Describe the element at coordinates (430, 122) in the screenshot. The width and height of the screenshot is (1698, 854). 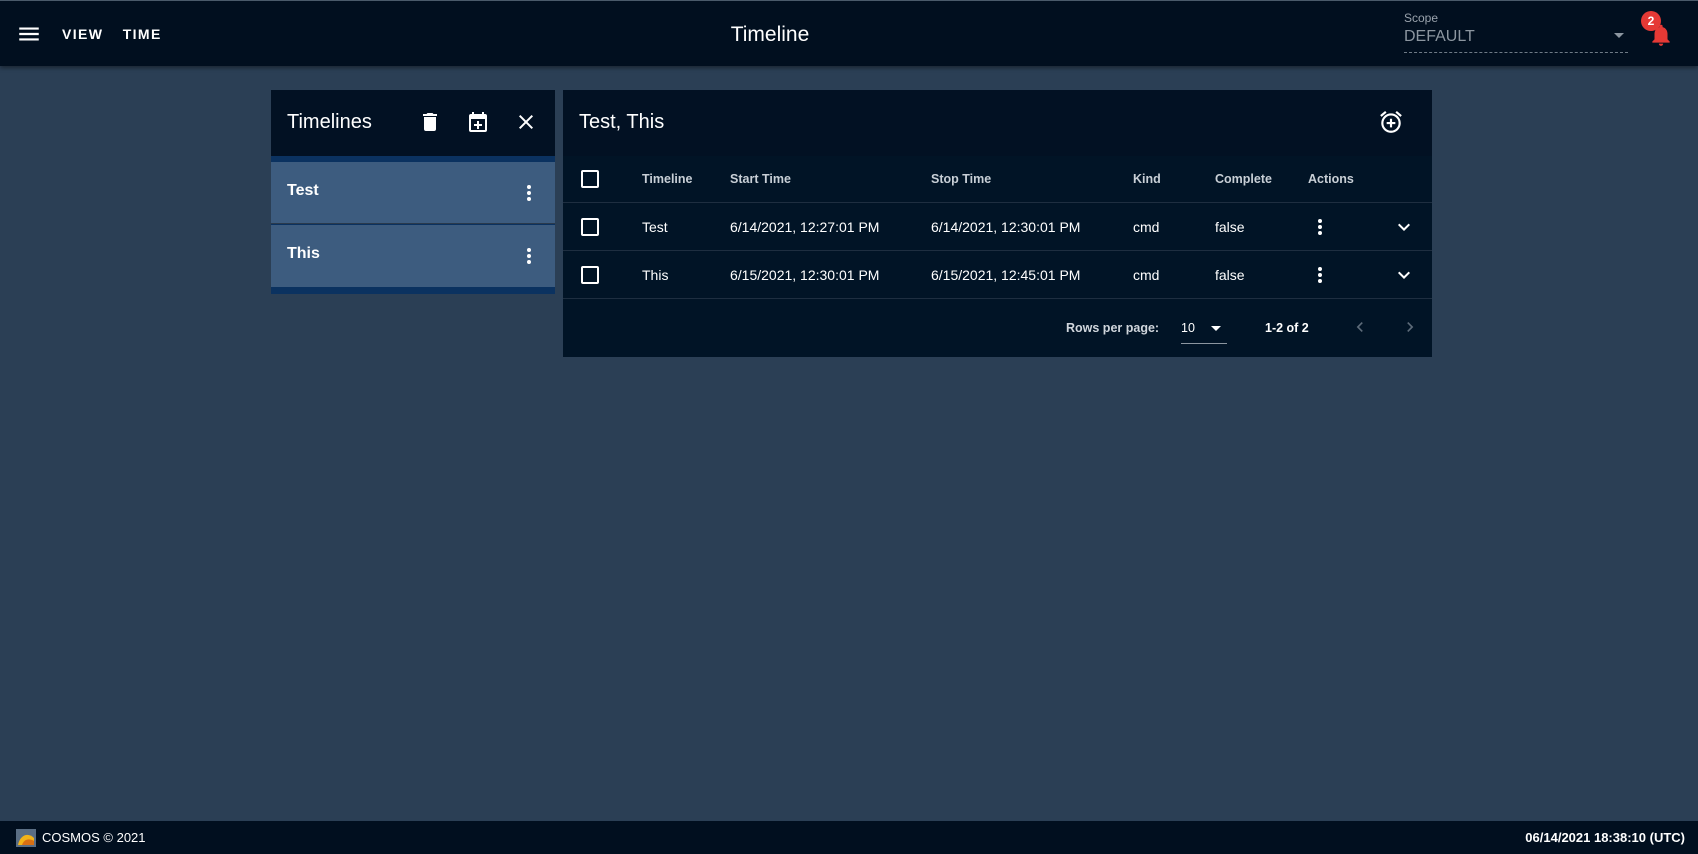
I see `delete-icon` at that location.